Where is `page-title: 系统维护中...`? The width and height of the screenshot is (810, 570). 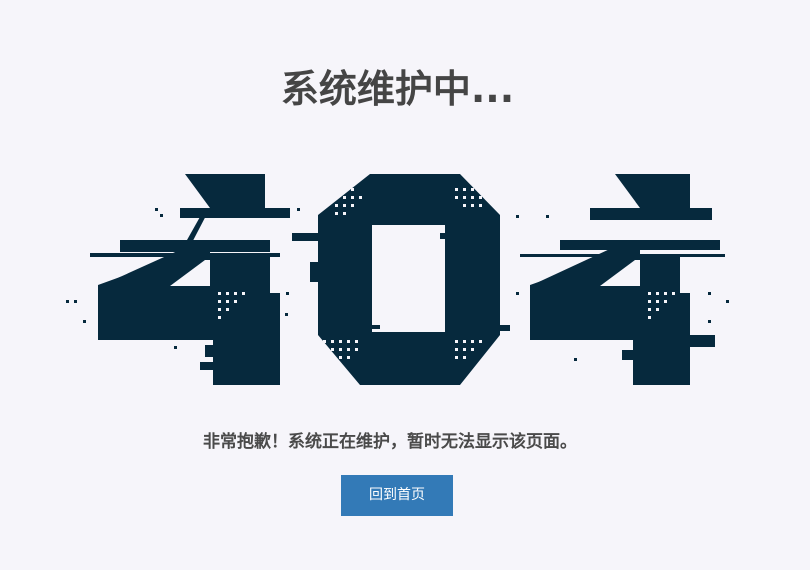 page-title: 系统维护中... is located at coordinates (397, 89).